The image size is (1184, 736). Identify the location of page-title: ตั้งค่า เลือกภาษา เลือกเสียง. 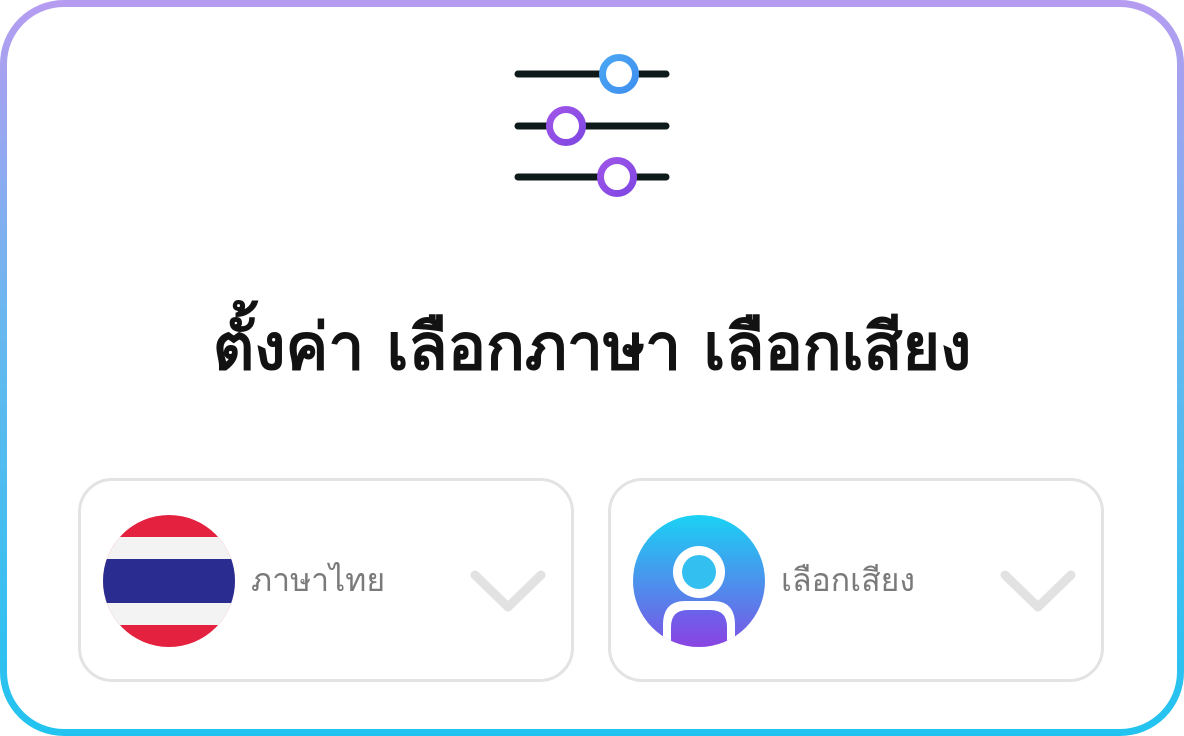
(592, 348).